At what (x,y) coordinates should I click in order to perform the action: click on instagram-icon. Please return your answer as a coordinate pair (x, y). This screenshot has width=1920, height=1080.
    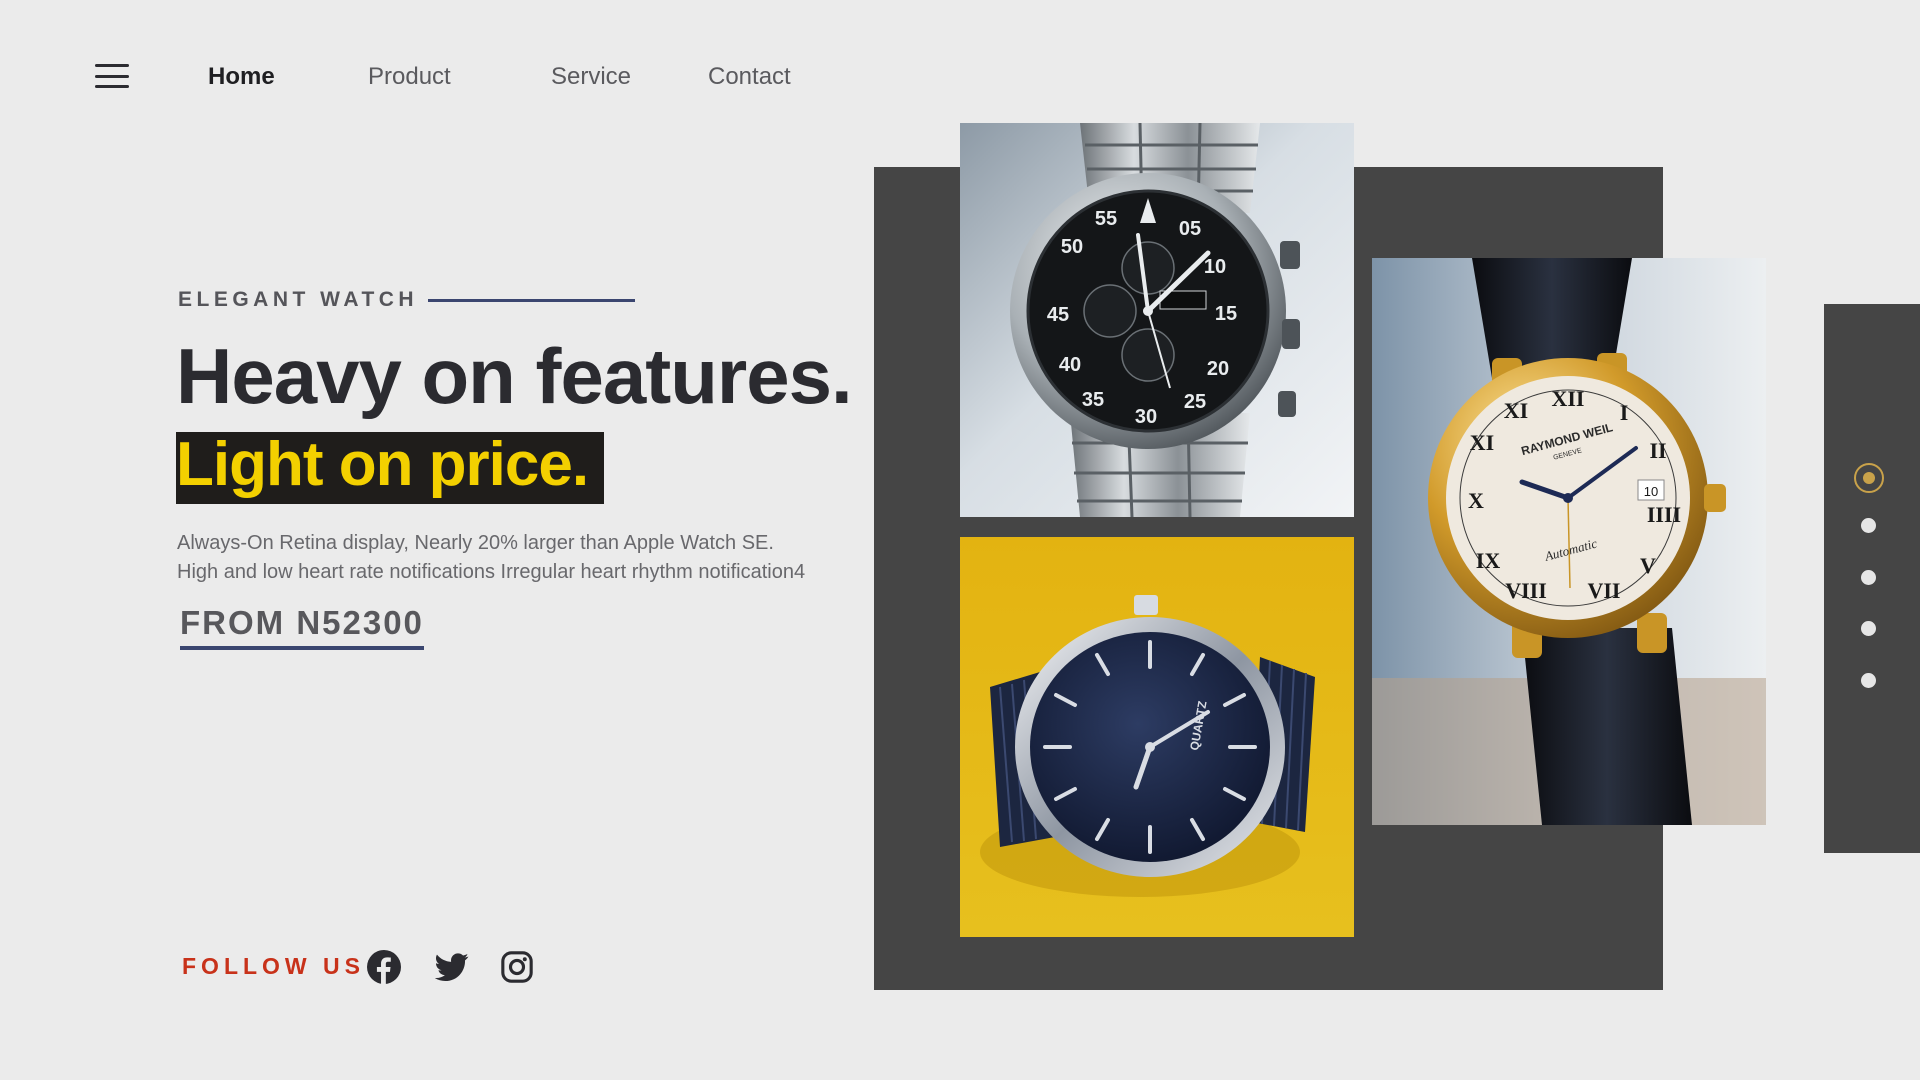
    Looking at the image, I should click on (517, 967).